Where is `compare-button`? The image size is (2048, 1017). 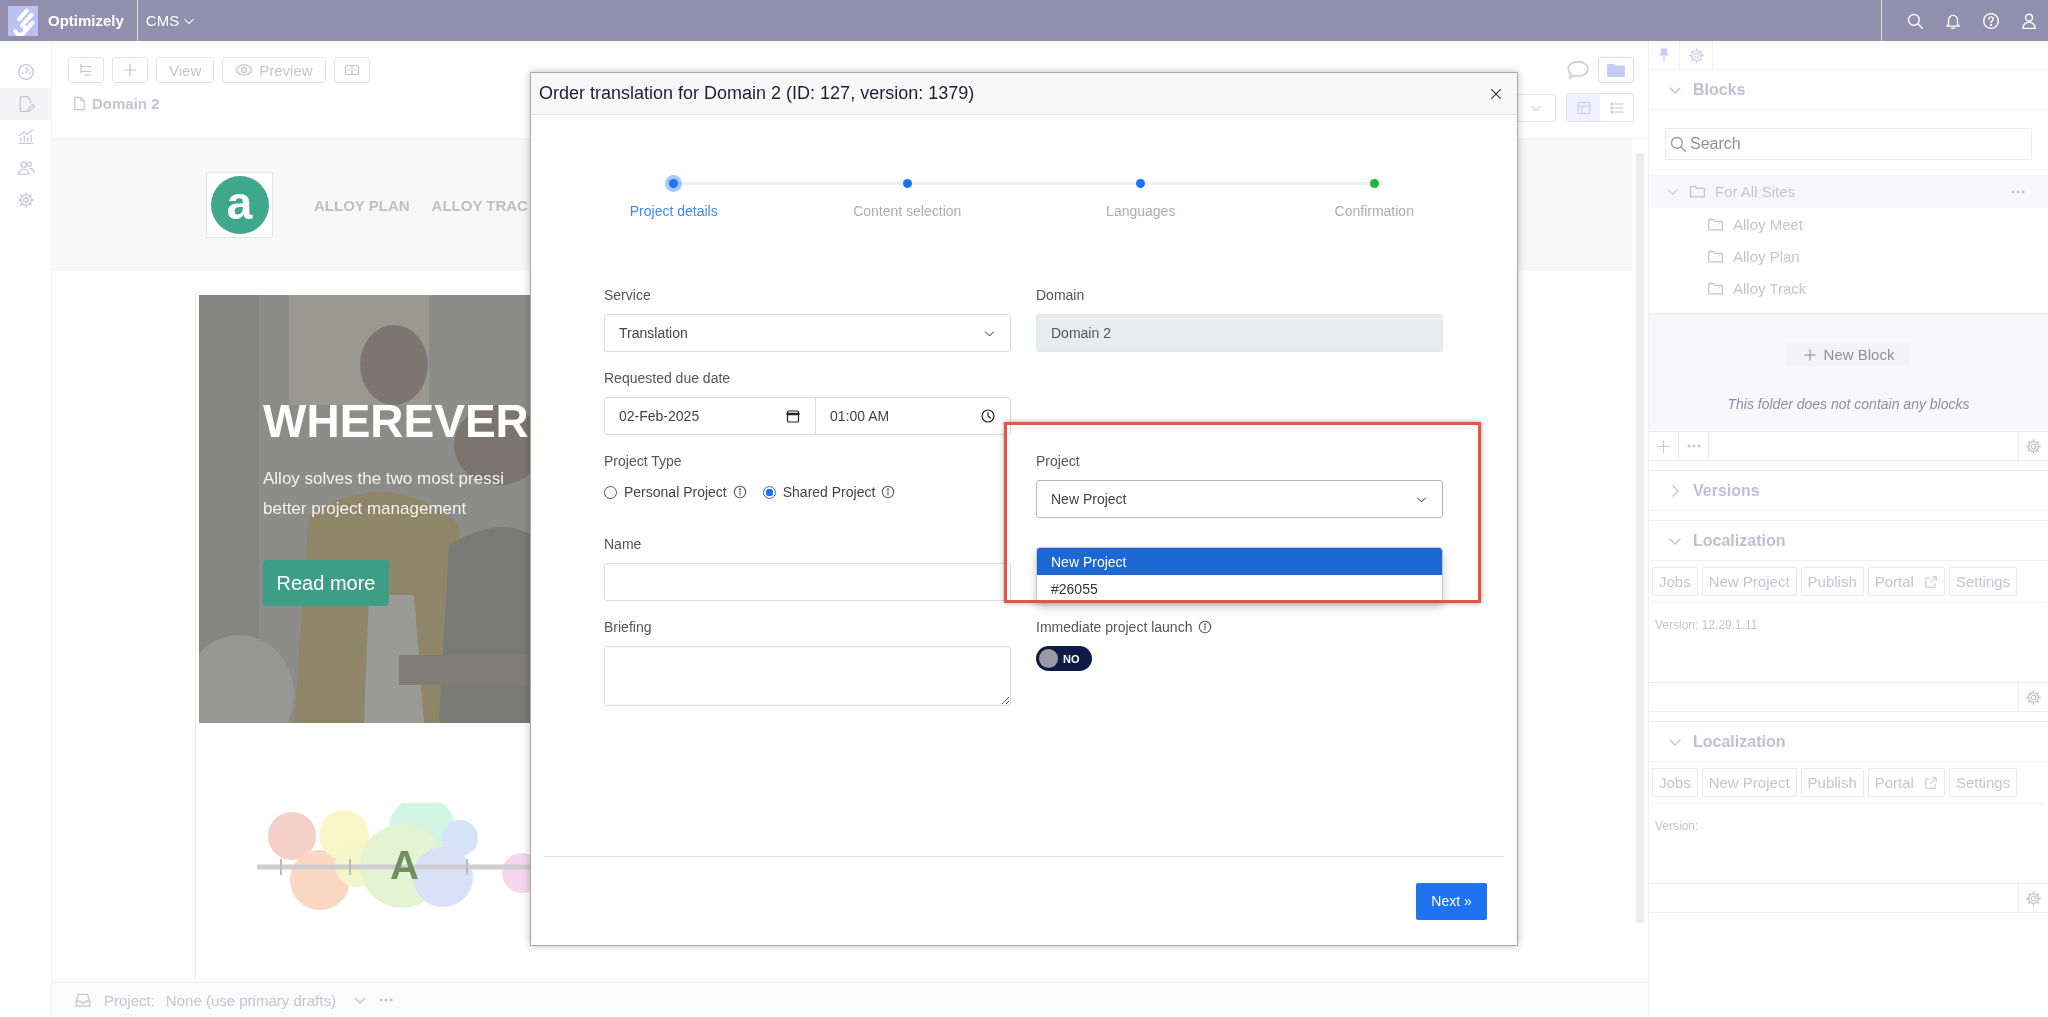 compare-button is located at coordinates (351, 70).